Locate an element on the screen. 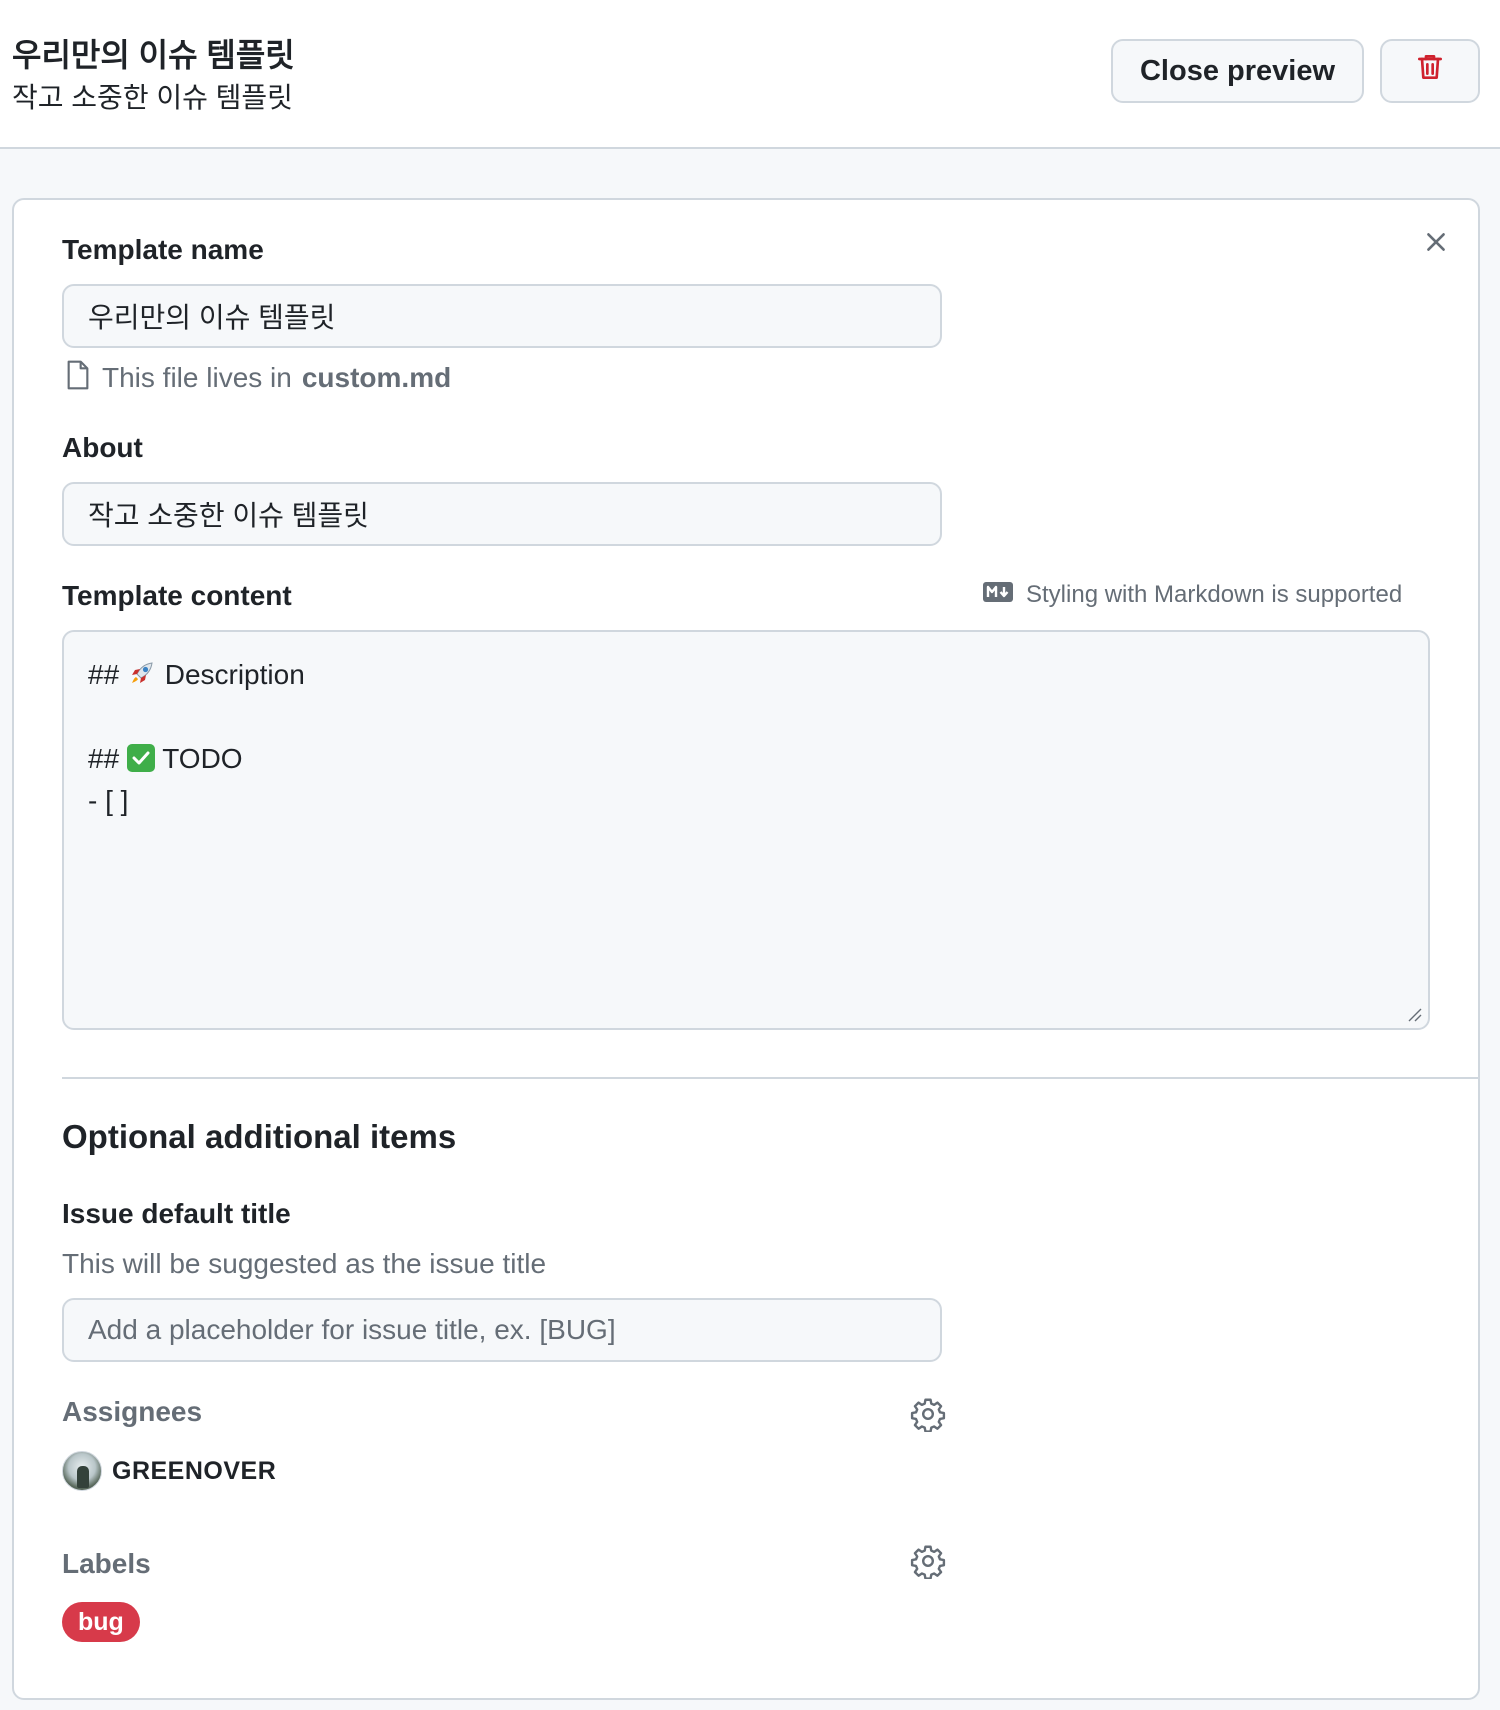 This screenshot has height=1710, width=1500. issue-default-title-input is located at coordinates (502, 1330).